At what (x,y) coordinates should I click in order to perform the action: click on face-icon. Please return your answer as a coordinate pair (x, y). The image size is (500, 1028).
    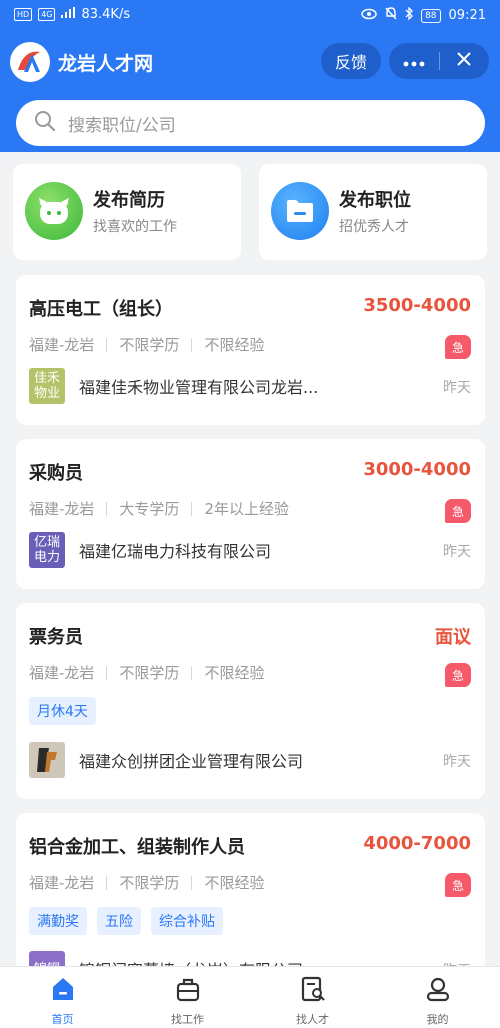
    Looking at the image, I should click on (54, 211).